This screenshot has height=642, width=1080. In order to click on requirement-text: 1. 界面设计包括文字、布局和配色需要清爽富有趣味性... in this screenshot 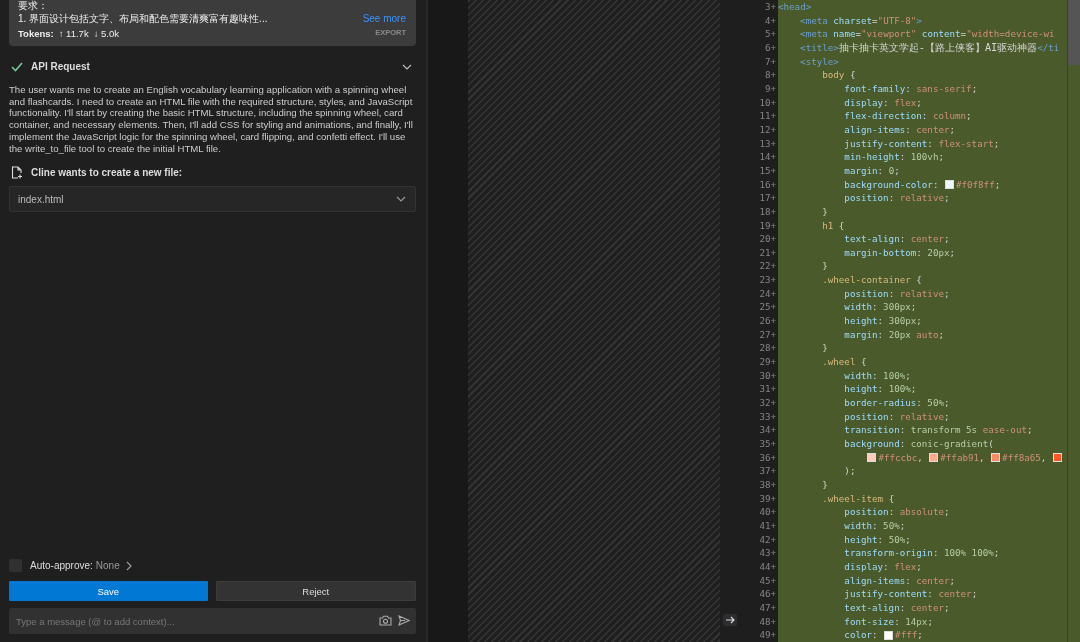, I will do `click(143, 18)`.